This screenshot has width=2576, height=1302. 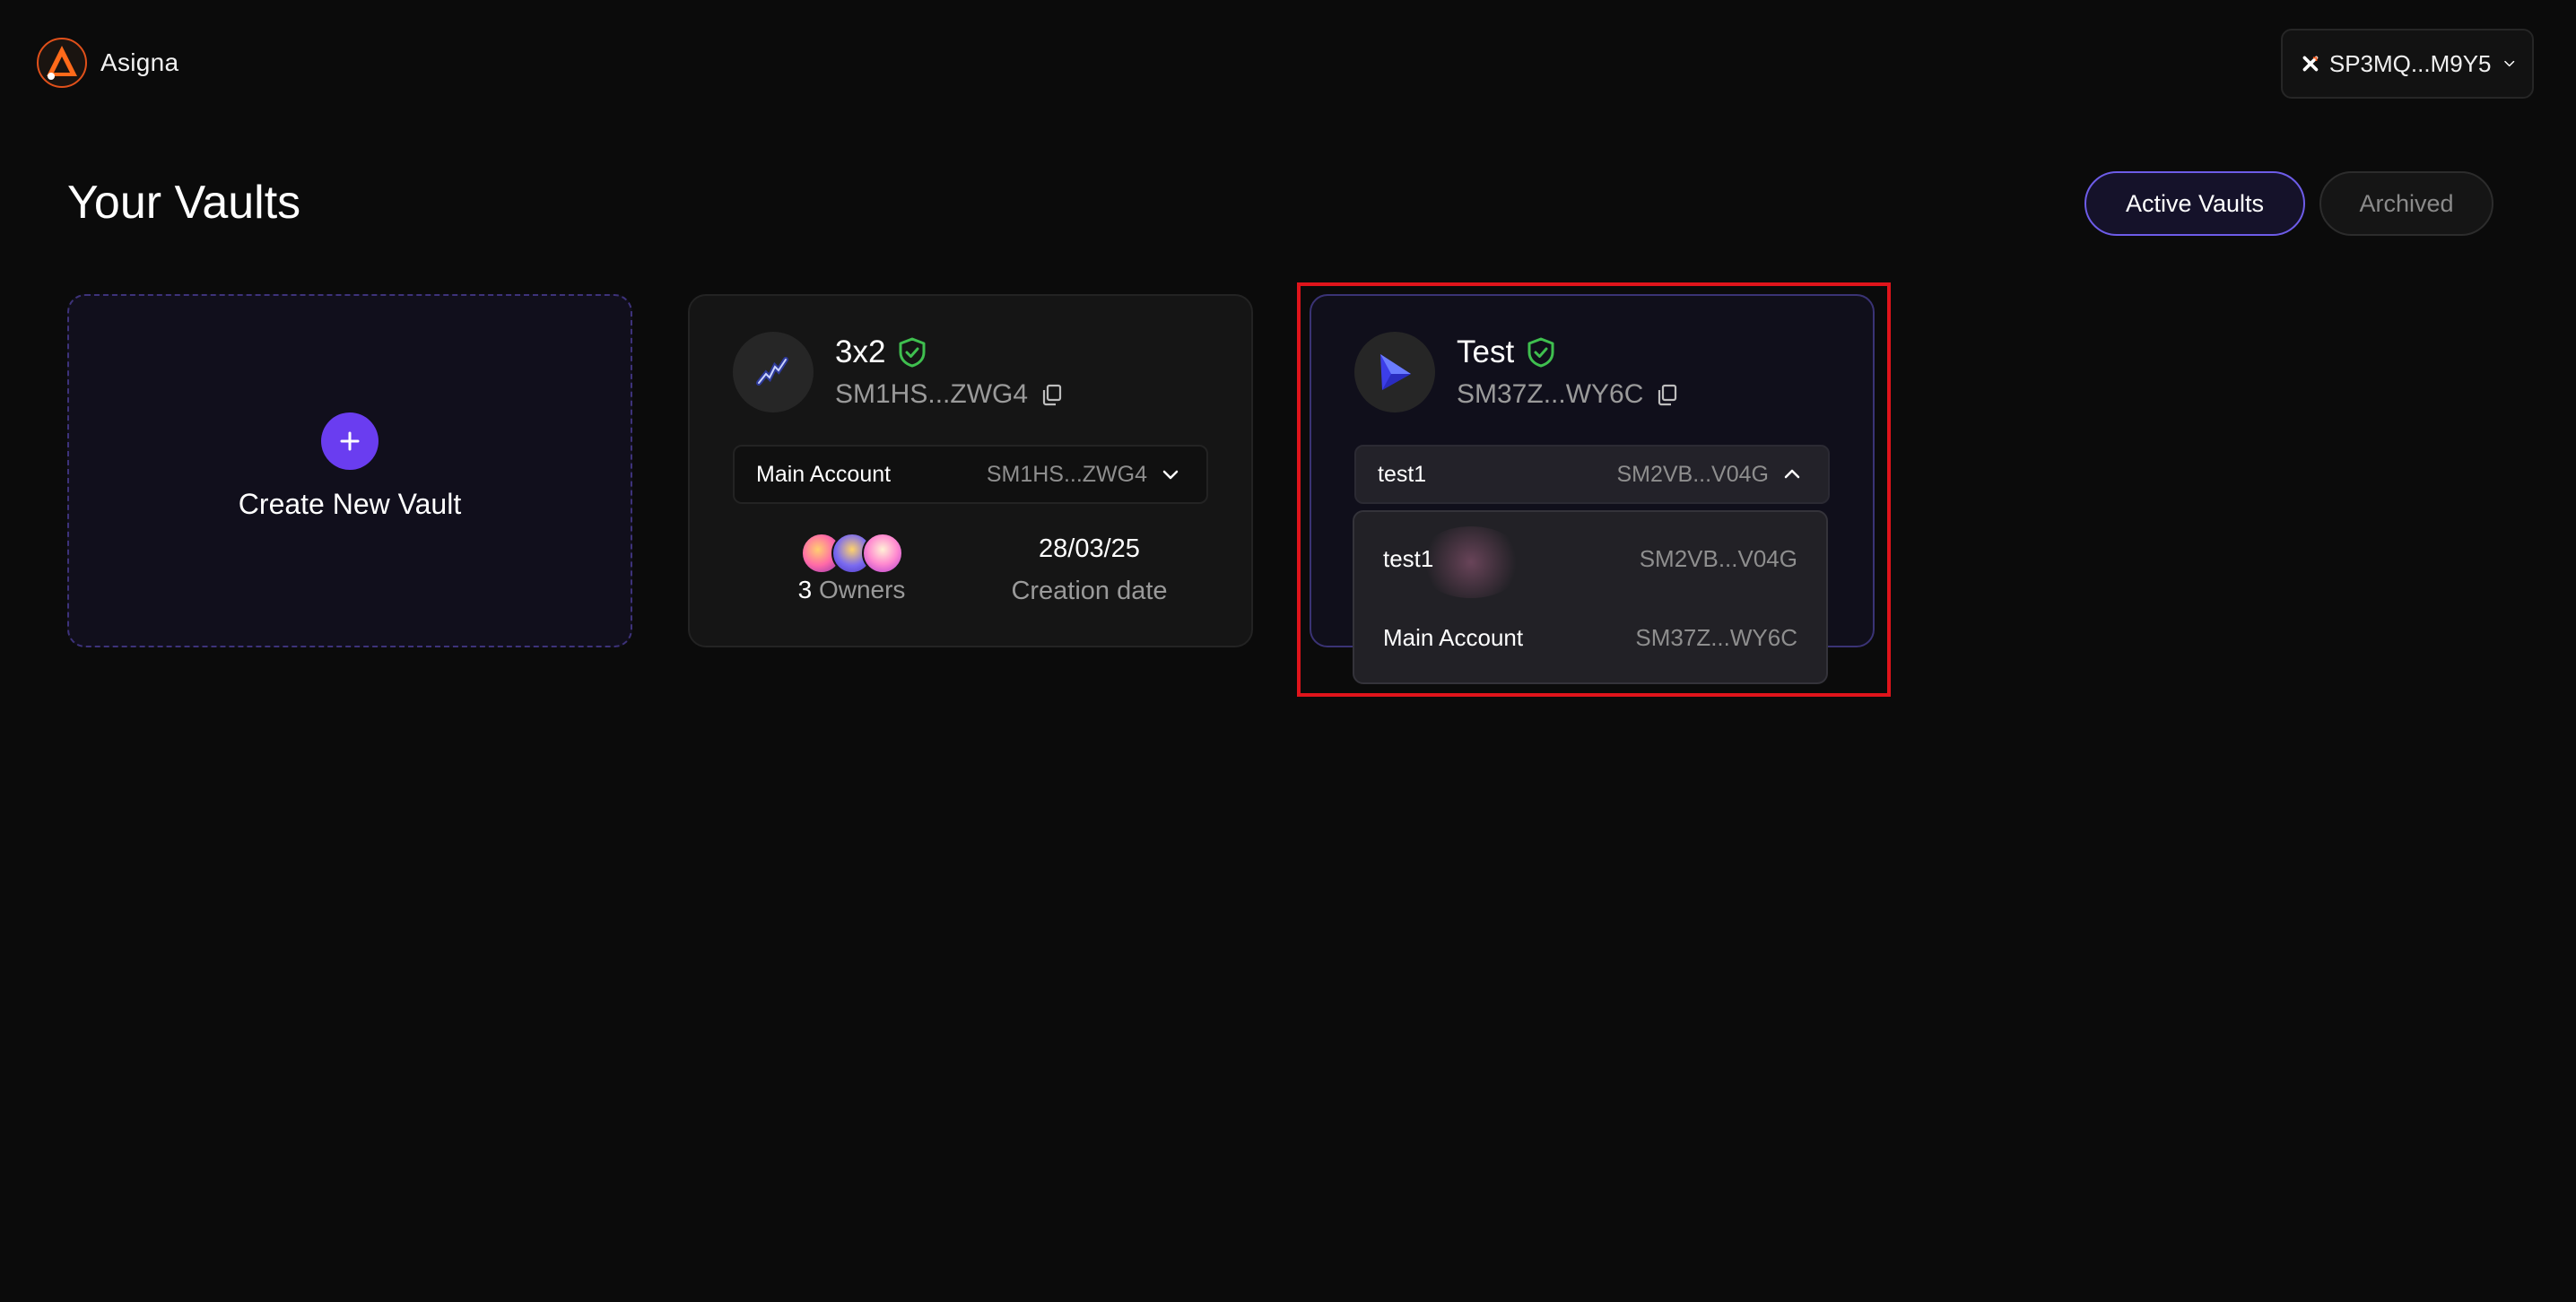 I want to click on vault-header: Test SM37Z...WY6C, so click(x=1516, y=372).